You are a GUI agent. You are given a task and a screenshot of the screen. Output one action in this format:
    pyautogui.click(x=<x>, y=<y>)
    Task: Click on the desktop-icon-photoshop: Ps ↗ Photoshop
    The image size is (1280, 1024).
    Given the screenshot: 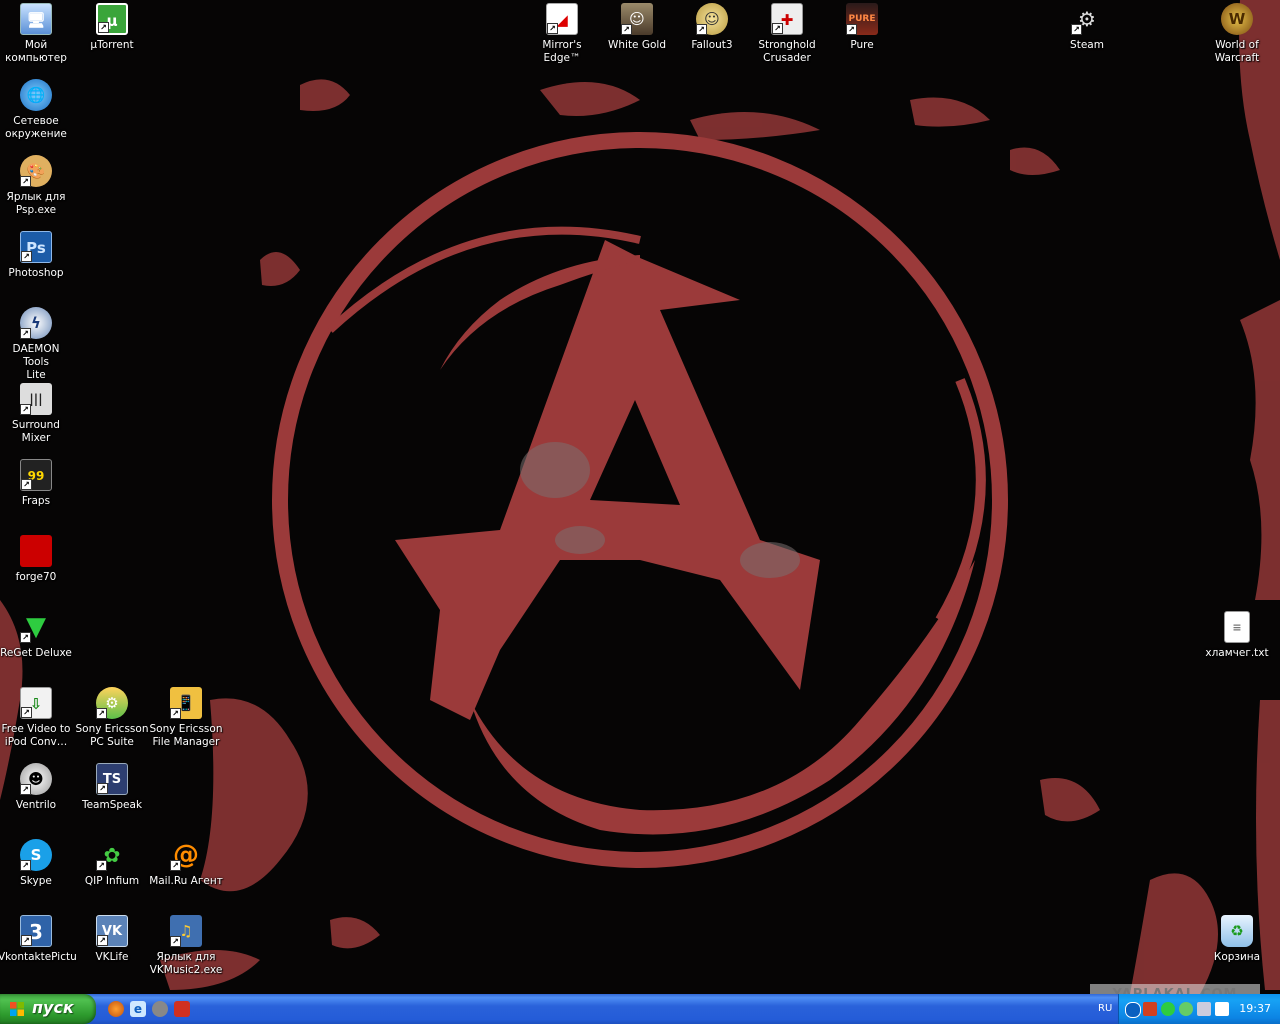 What is the action you would take?
    pyautogui.click(x=37, y=255)
    